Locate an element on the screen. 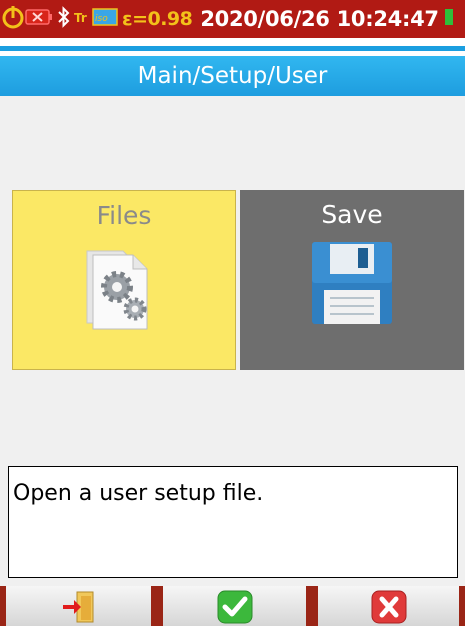 The width and height of the screenshot is (465, 626). svg-text: Tr is located at coordinates (80, 18).